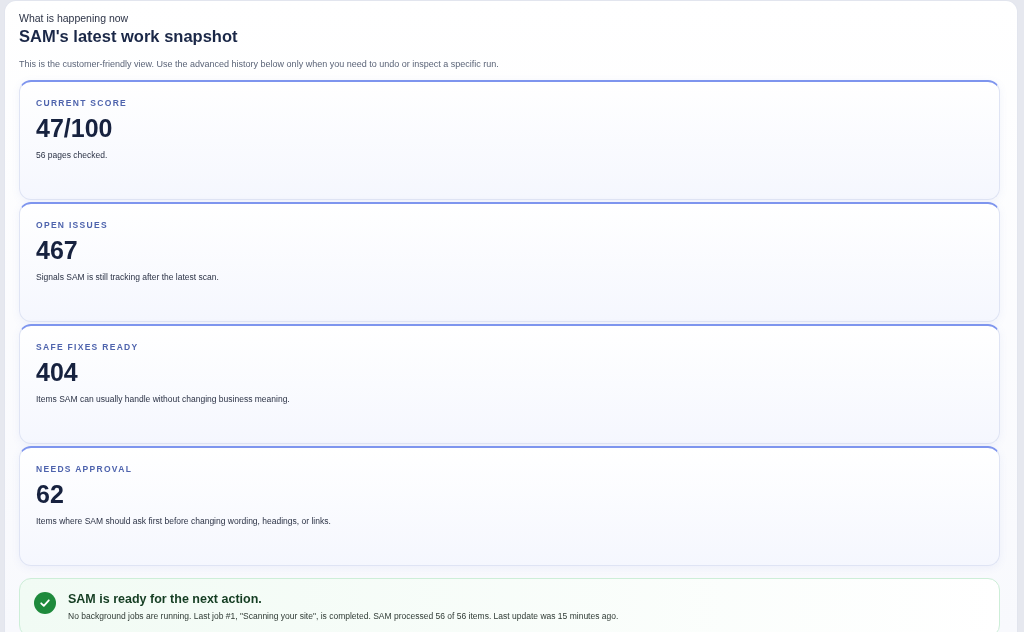 This screenshot has width=1024, height=632. What do you see at coordinates (45, 603) in the screenshot?
I see `check-circle-icon` at bounding box center [45, 603].